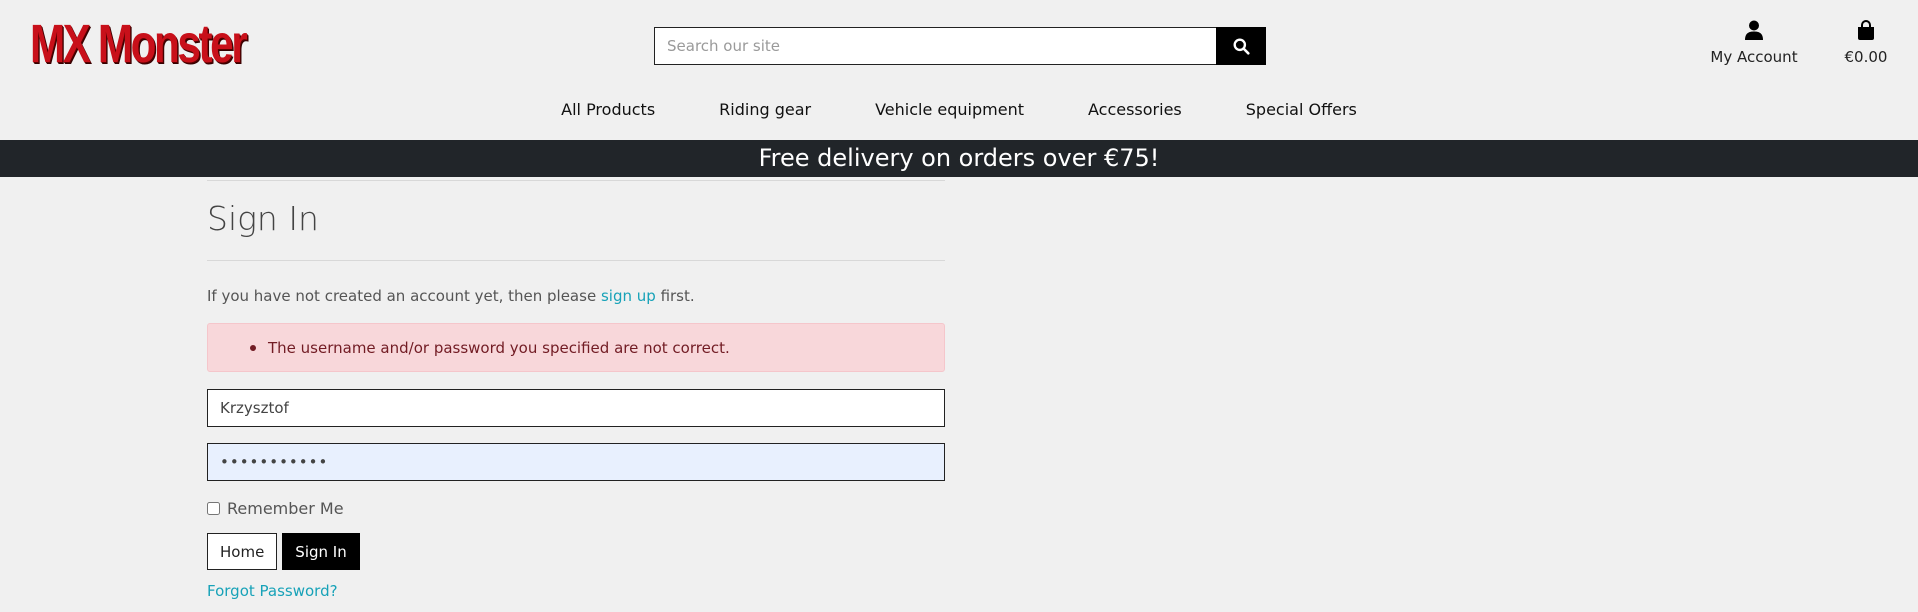  Describe the element at coordinates (576, 408) in the screenshot. I see `username-field` at that location.